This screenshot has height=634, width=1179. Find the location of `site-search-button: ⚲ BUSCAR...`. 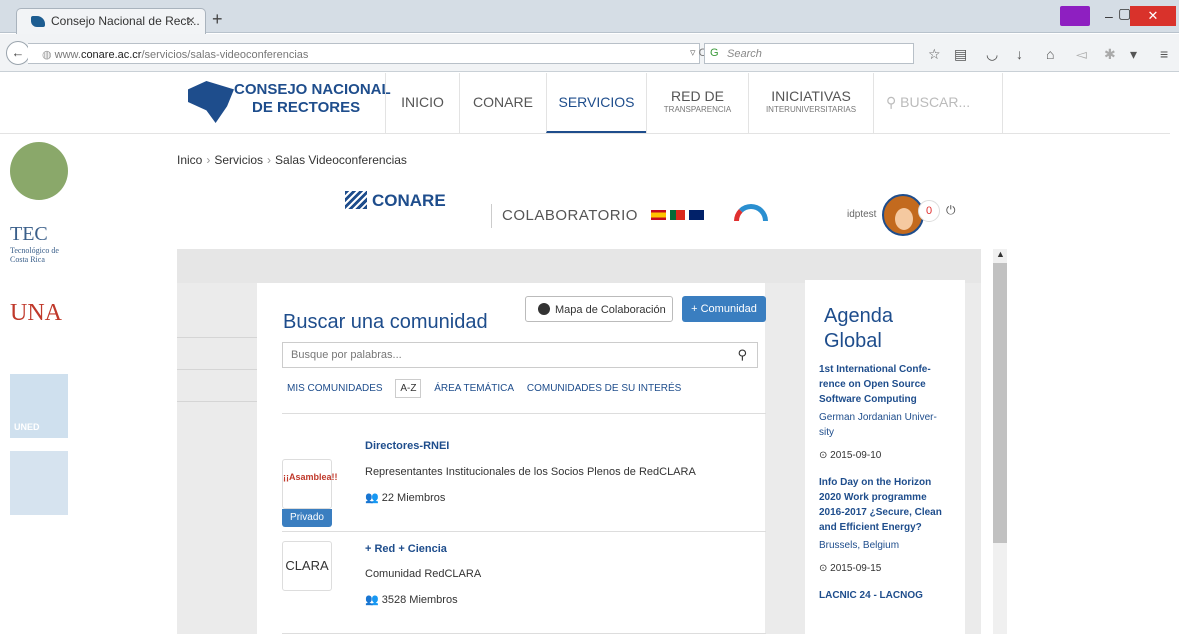

site-search-button: ⚲ BUSCAR... is located at coordinates (938, 103).